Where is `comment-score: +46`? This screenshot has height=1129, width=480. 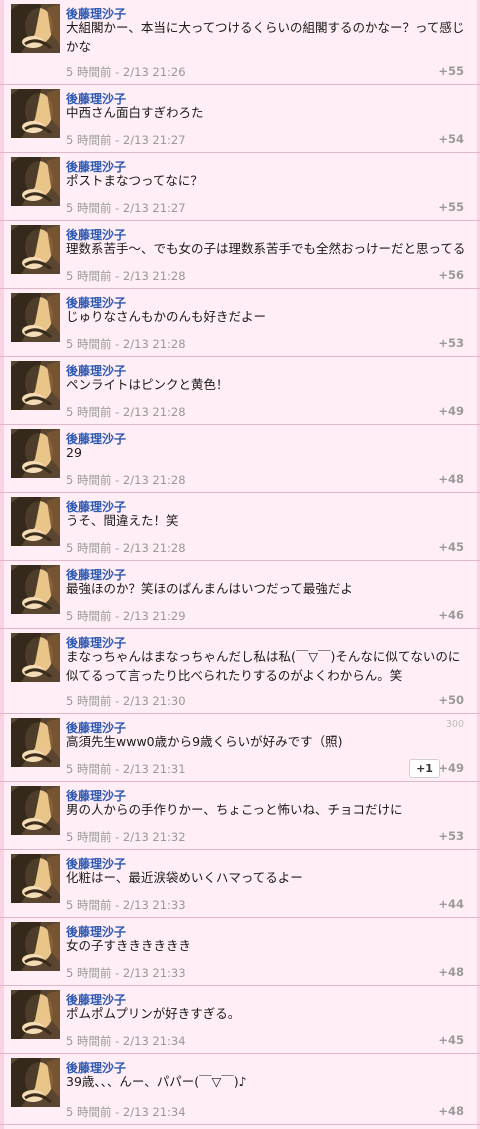
comment-score: +46 is located at coordinates (451, 615).